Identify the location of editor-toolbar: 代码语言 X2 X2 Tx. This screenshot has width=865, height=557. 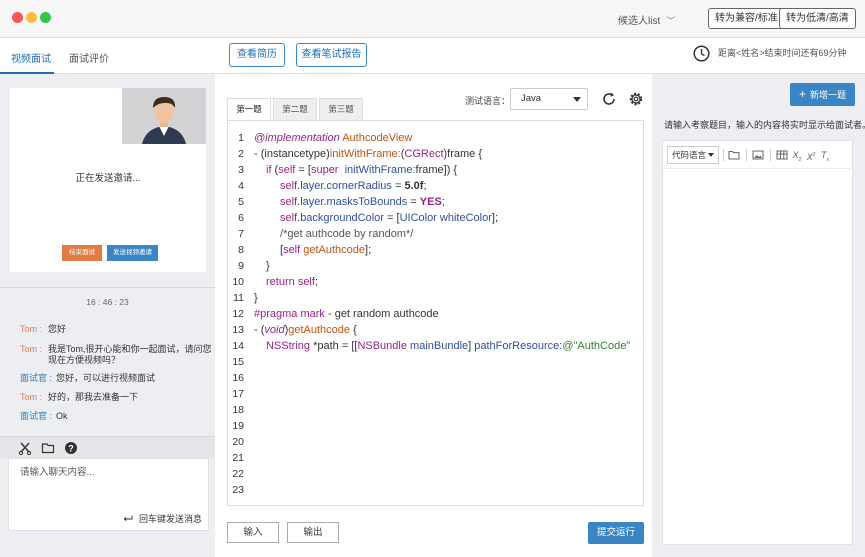
(758, 155).